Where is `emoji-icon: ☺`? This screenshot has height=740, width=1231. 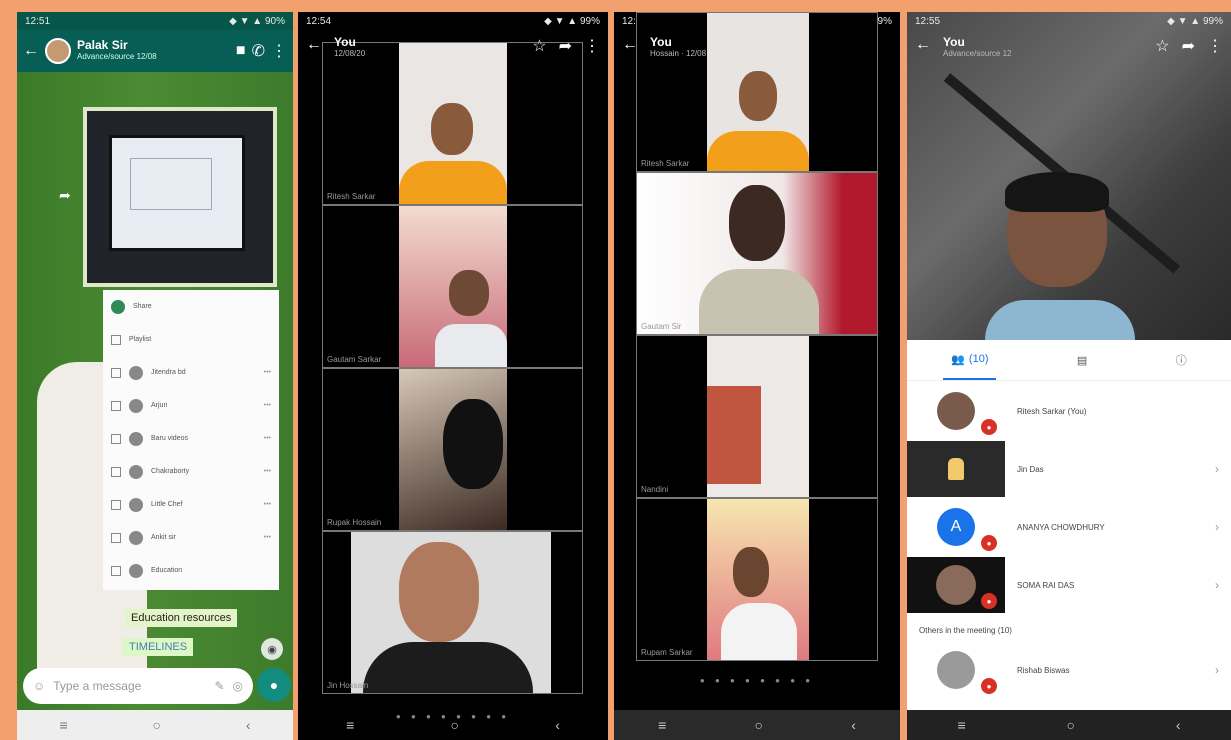 emoji-icon: ☺ is located at coordinates (39, 686).